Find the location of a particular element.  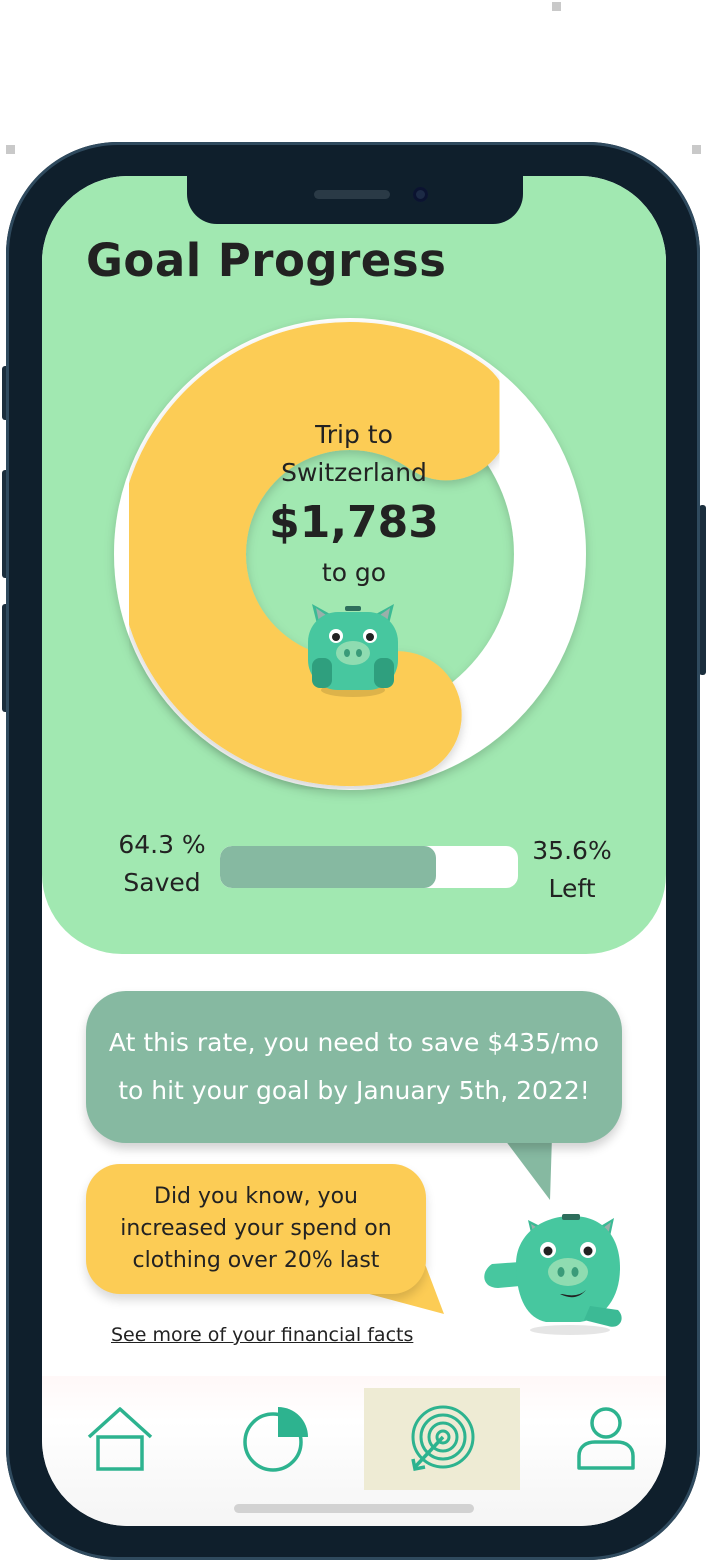

speech-bubble-tail is located at coordinates (527, 1168).